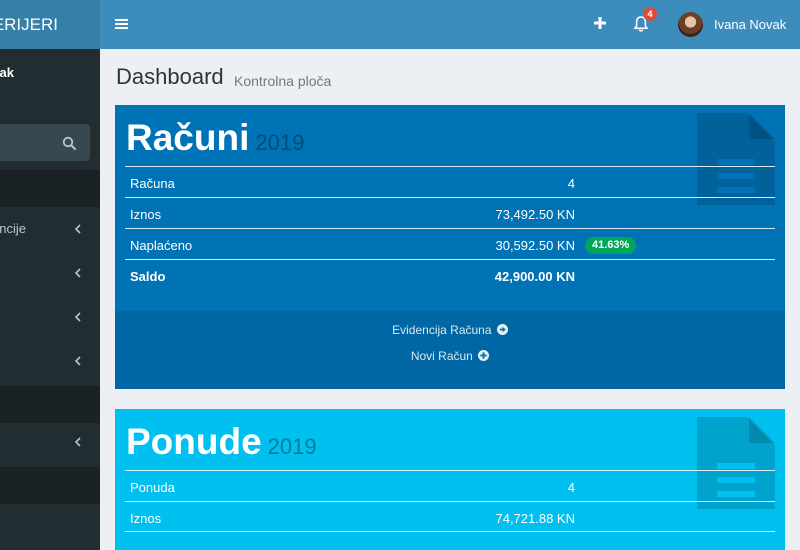 Image resolution: width=800 pixels, height=550 pixels. What do you see at coordinates (29, 24) in the screenshot?
I see `app-logo-text: ERIJERI` at bounding box center [29, 24].